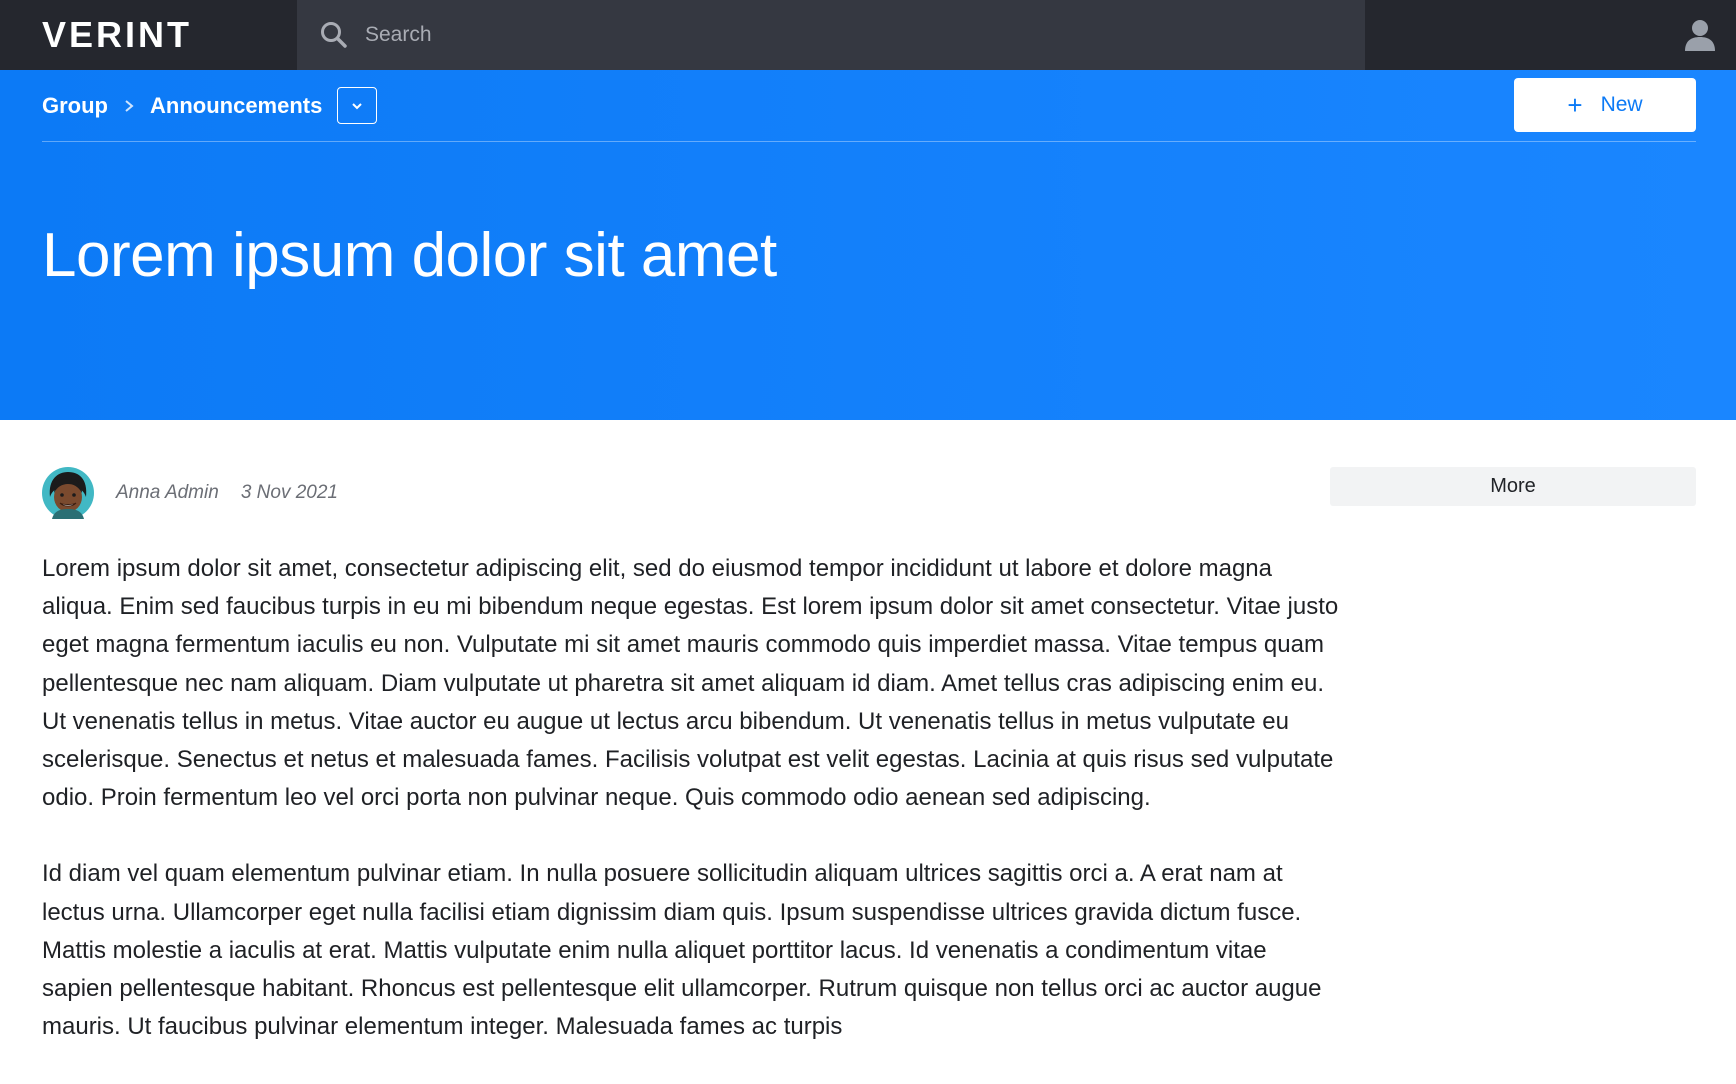 Image resolution: width=1736 pixels, height=1084 pixels. I want to click on post-date: 3 Nov 2021, so click(289, 492).